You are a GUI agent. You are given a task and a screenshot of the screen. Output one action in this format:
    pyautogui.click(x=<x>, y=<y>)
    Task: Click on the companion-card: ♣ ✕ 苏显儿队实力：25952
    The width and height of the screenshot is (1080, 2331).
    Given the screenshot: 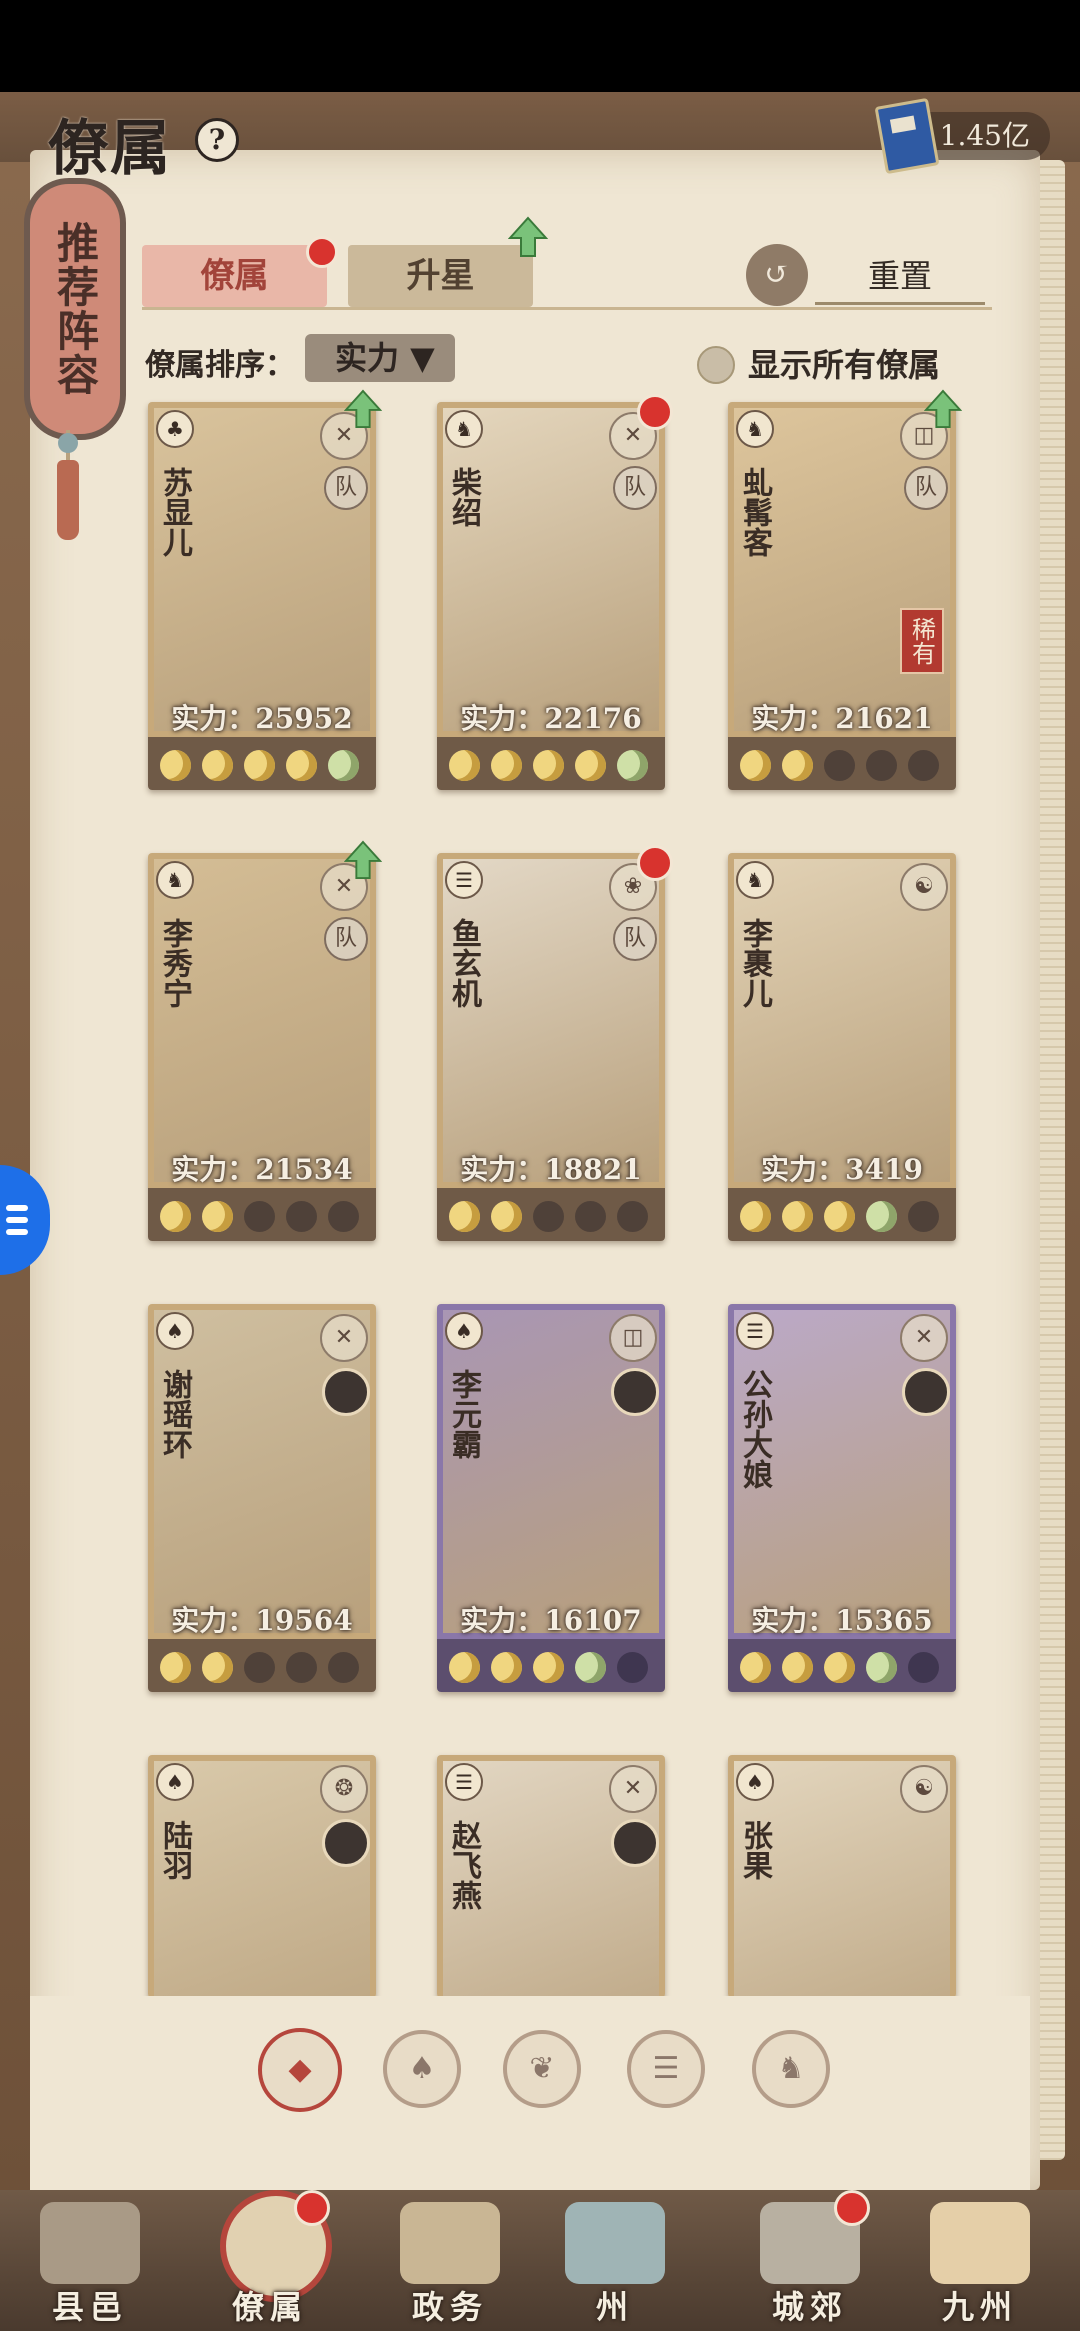 What is the action you would take?
    pyautogui.click(x=262, y=596)
    